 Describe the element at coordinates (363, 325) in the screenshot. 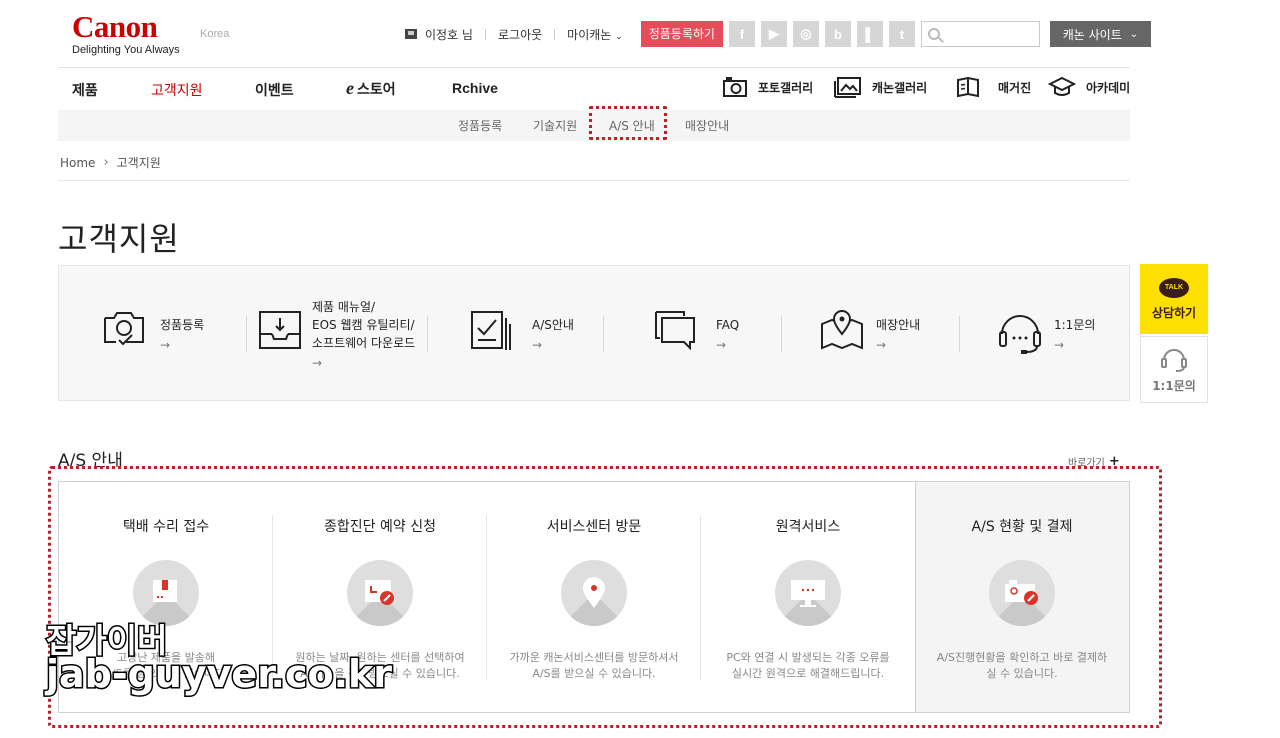

I see `quick-label-line: EOS 웹캠 유틸리티/` at that location.